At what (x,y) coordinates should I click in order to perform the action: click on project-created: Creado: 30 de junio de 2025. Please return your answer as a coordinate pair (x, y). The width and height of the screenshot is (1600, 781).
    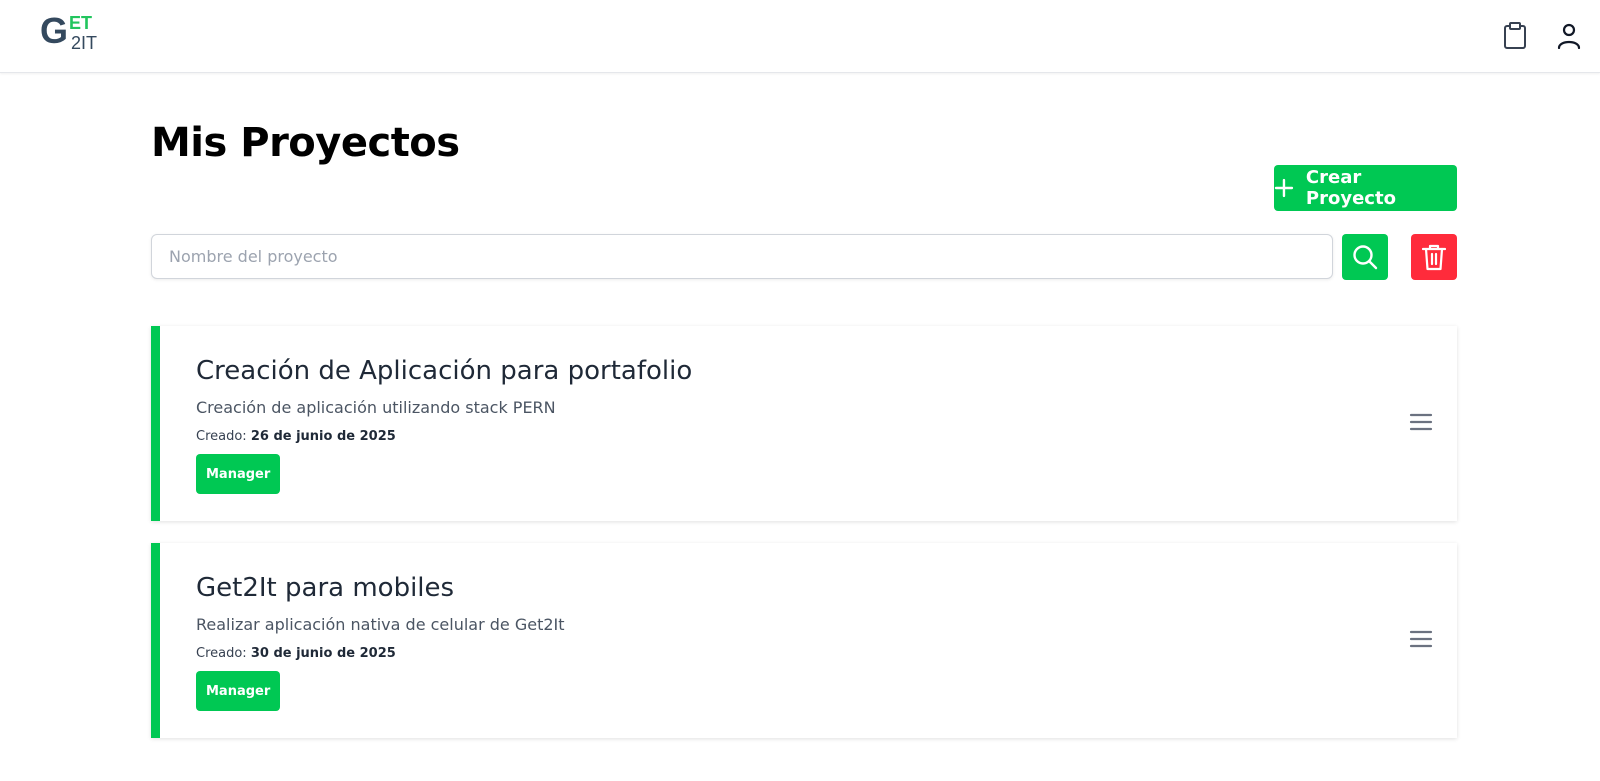
    Looking at the image, I should click on (296, 653).